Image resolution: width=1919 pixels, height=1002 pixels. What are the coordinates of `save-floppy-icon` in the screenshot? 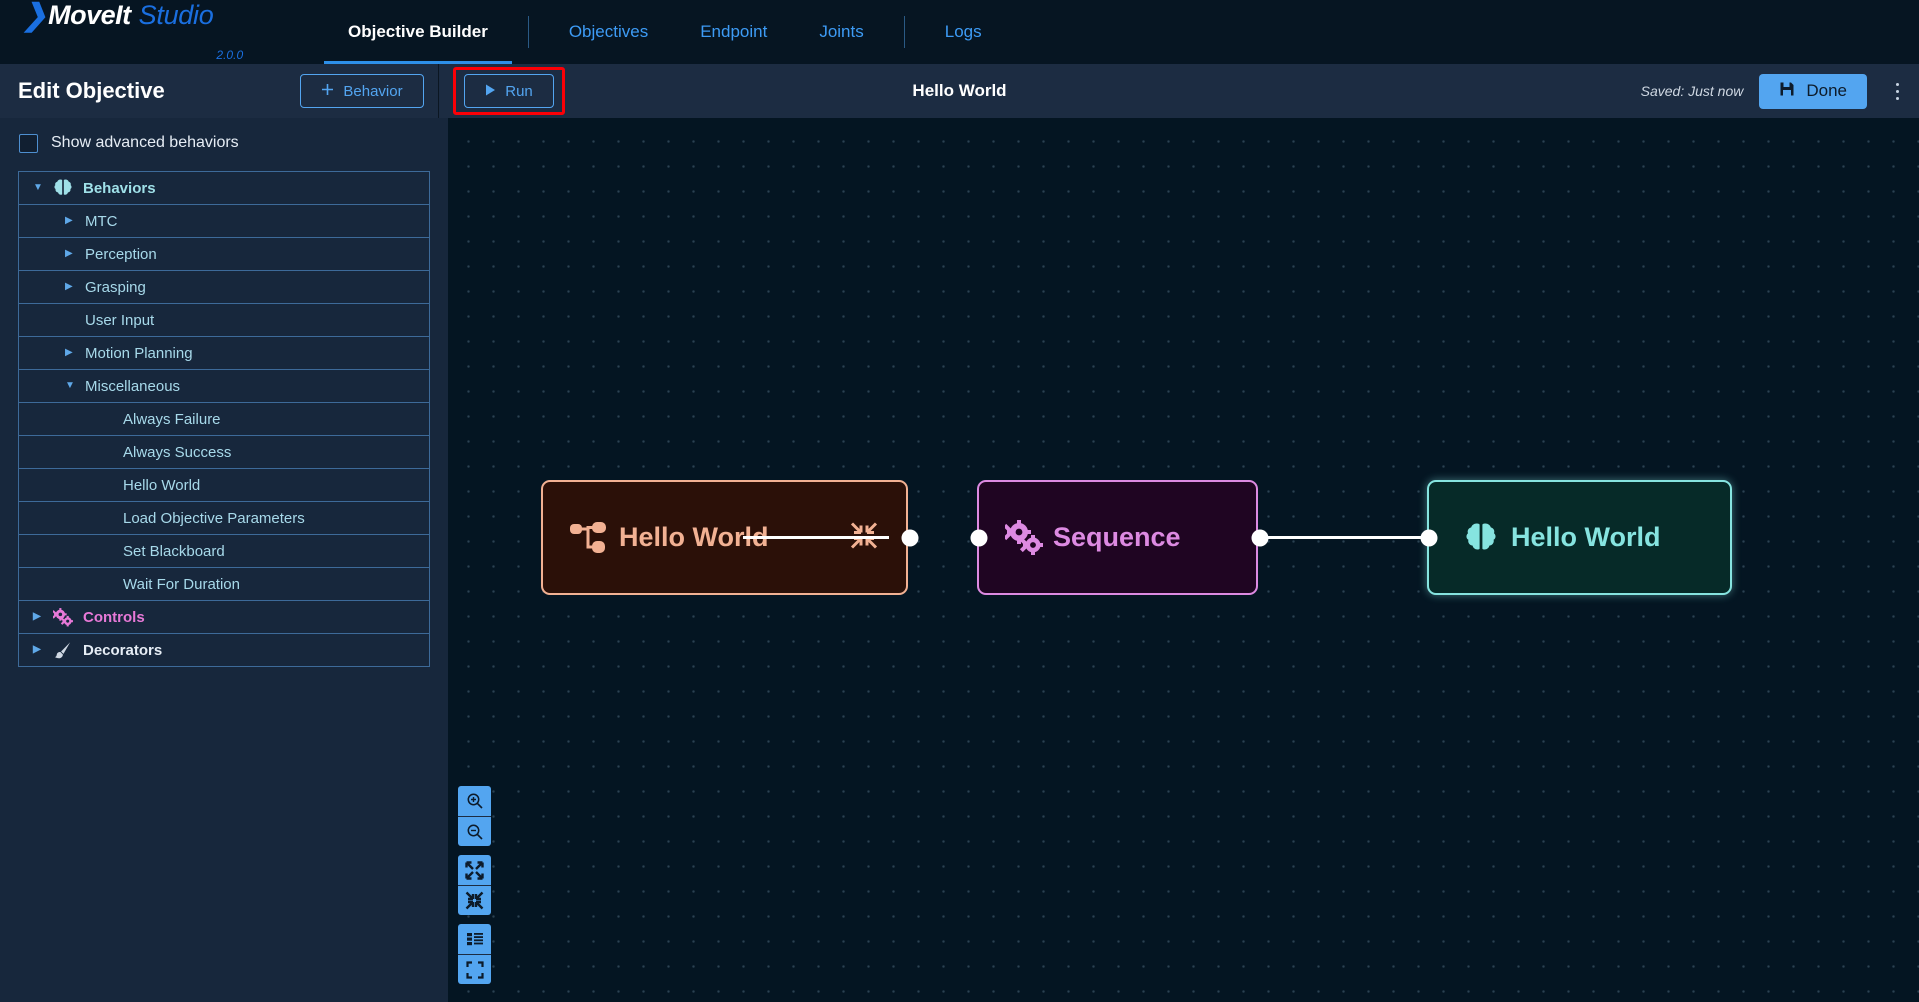 It's located at (1787, 91).